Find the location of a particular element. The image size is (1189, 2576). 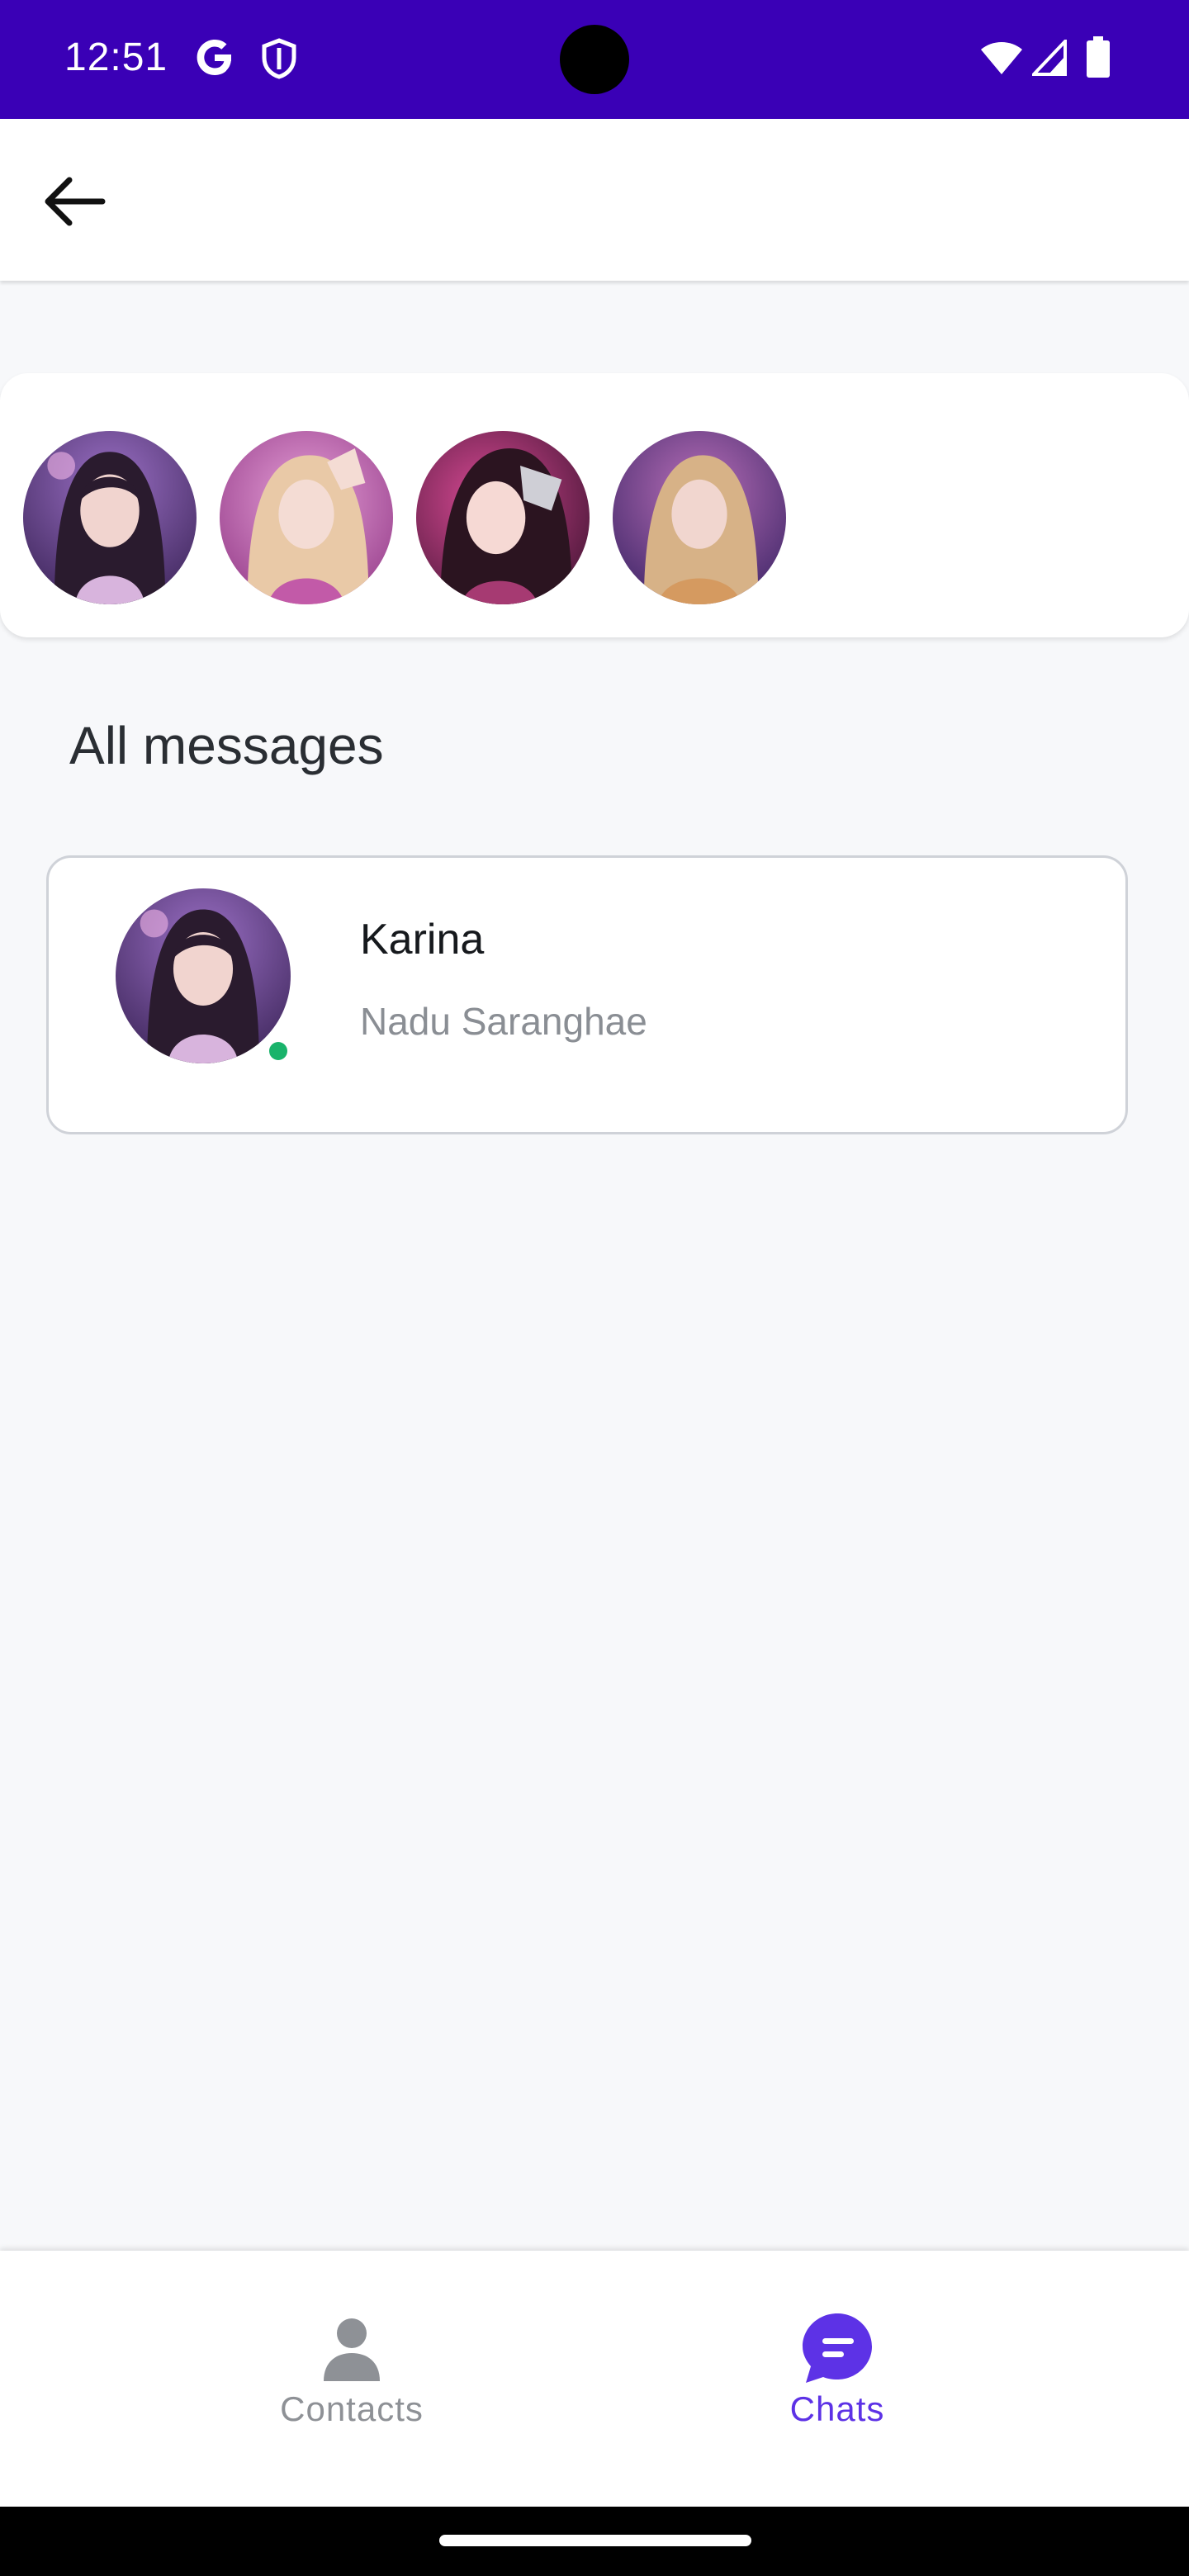

back-button is located at coordinates (74, 201).